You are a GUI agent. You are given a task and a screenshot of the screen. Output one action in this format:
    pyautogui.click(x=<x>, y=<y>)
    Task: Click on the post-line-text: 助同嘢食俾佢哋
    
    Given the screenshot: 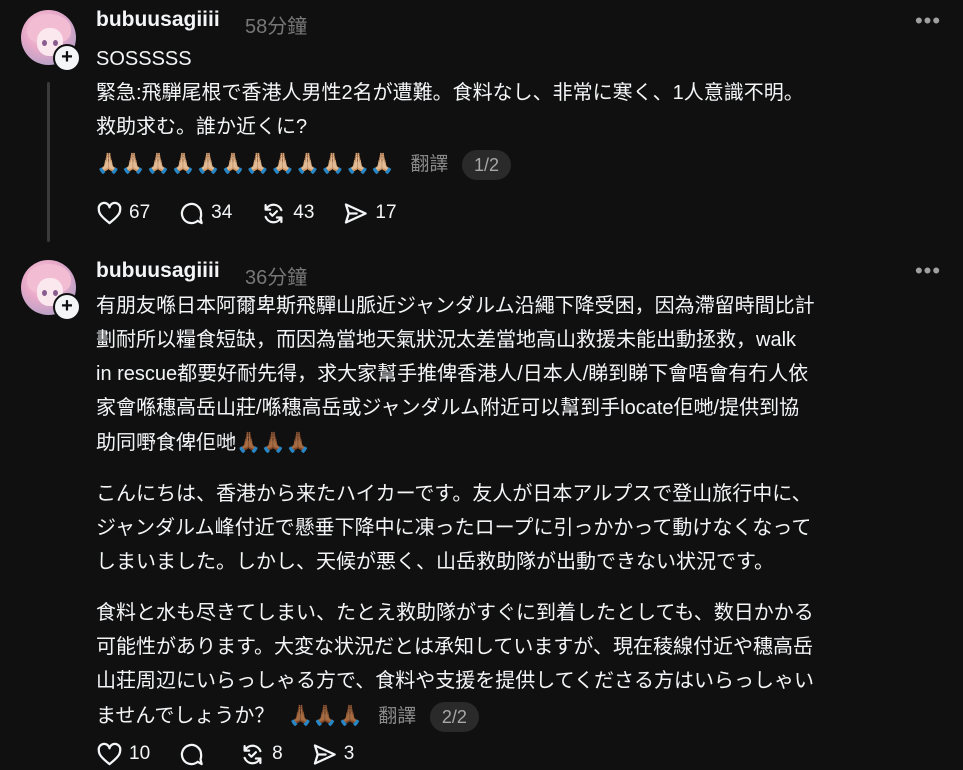 What is the action you would take?
    pyautogui.click(x=166, y=443)
    